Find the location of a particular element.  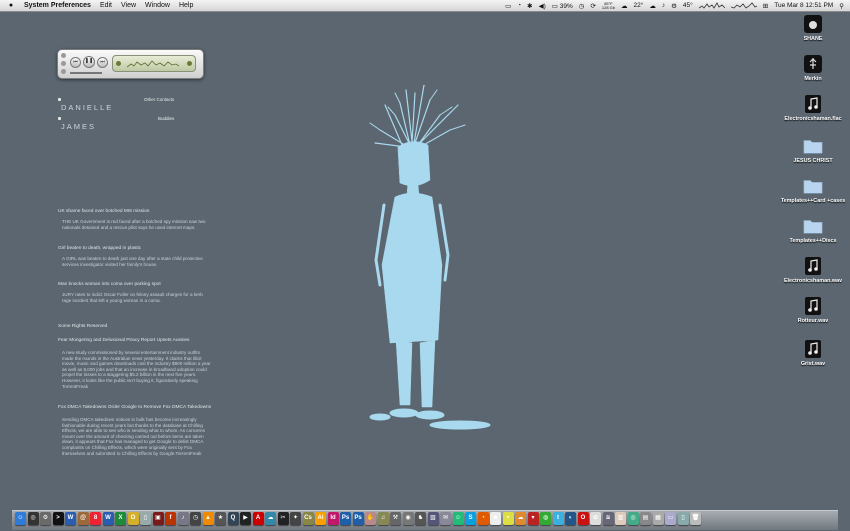

bluetooth-icon: ✱ is located at coordinates (529, 6).